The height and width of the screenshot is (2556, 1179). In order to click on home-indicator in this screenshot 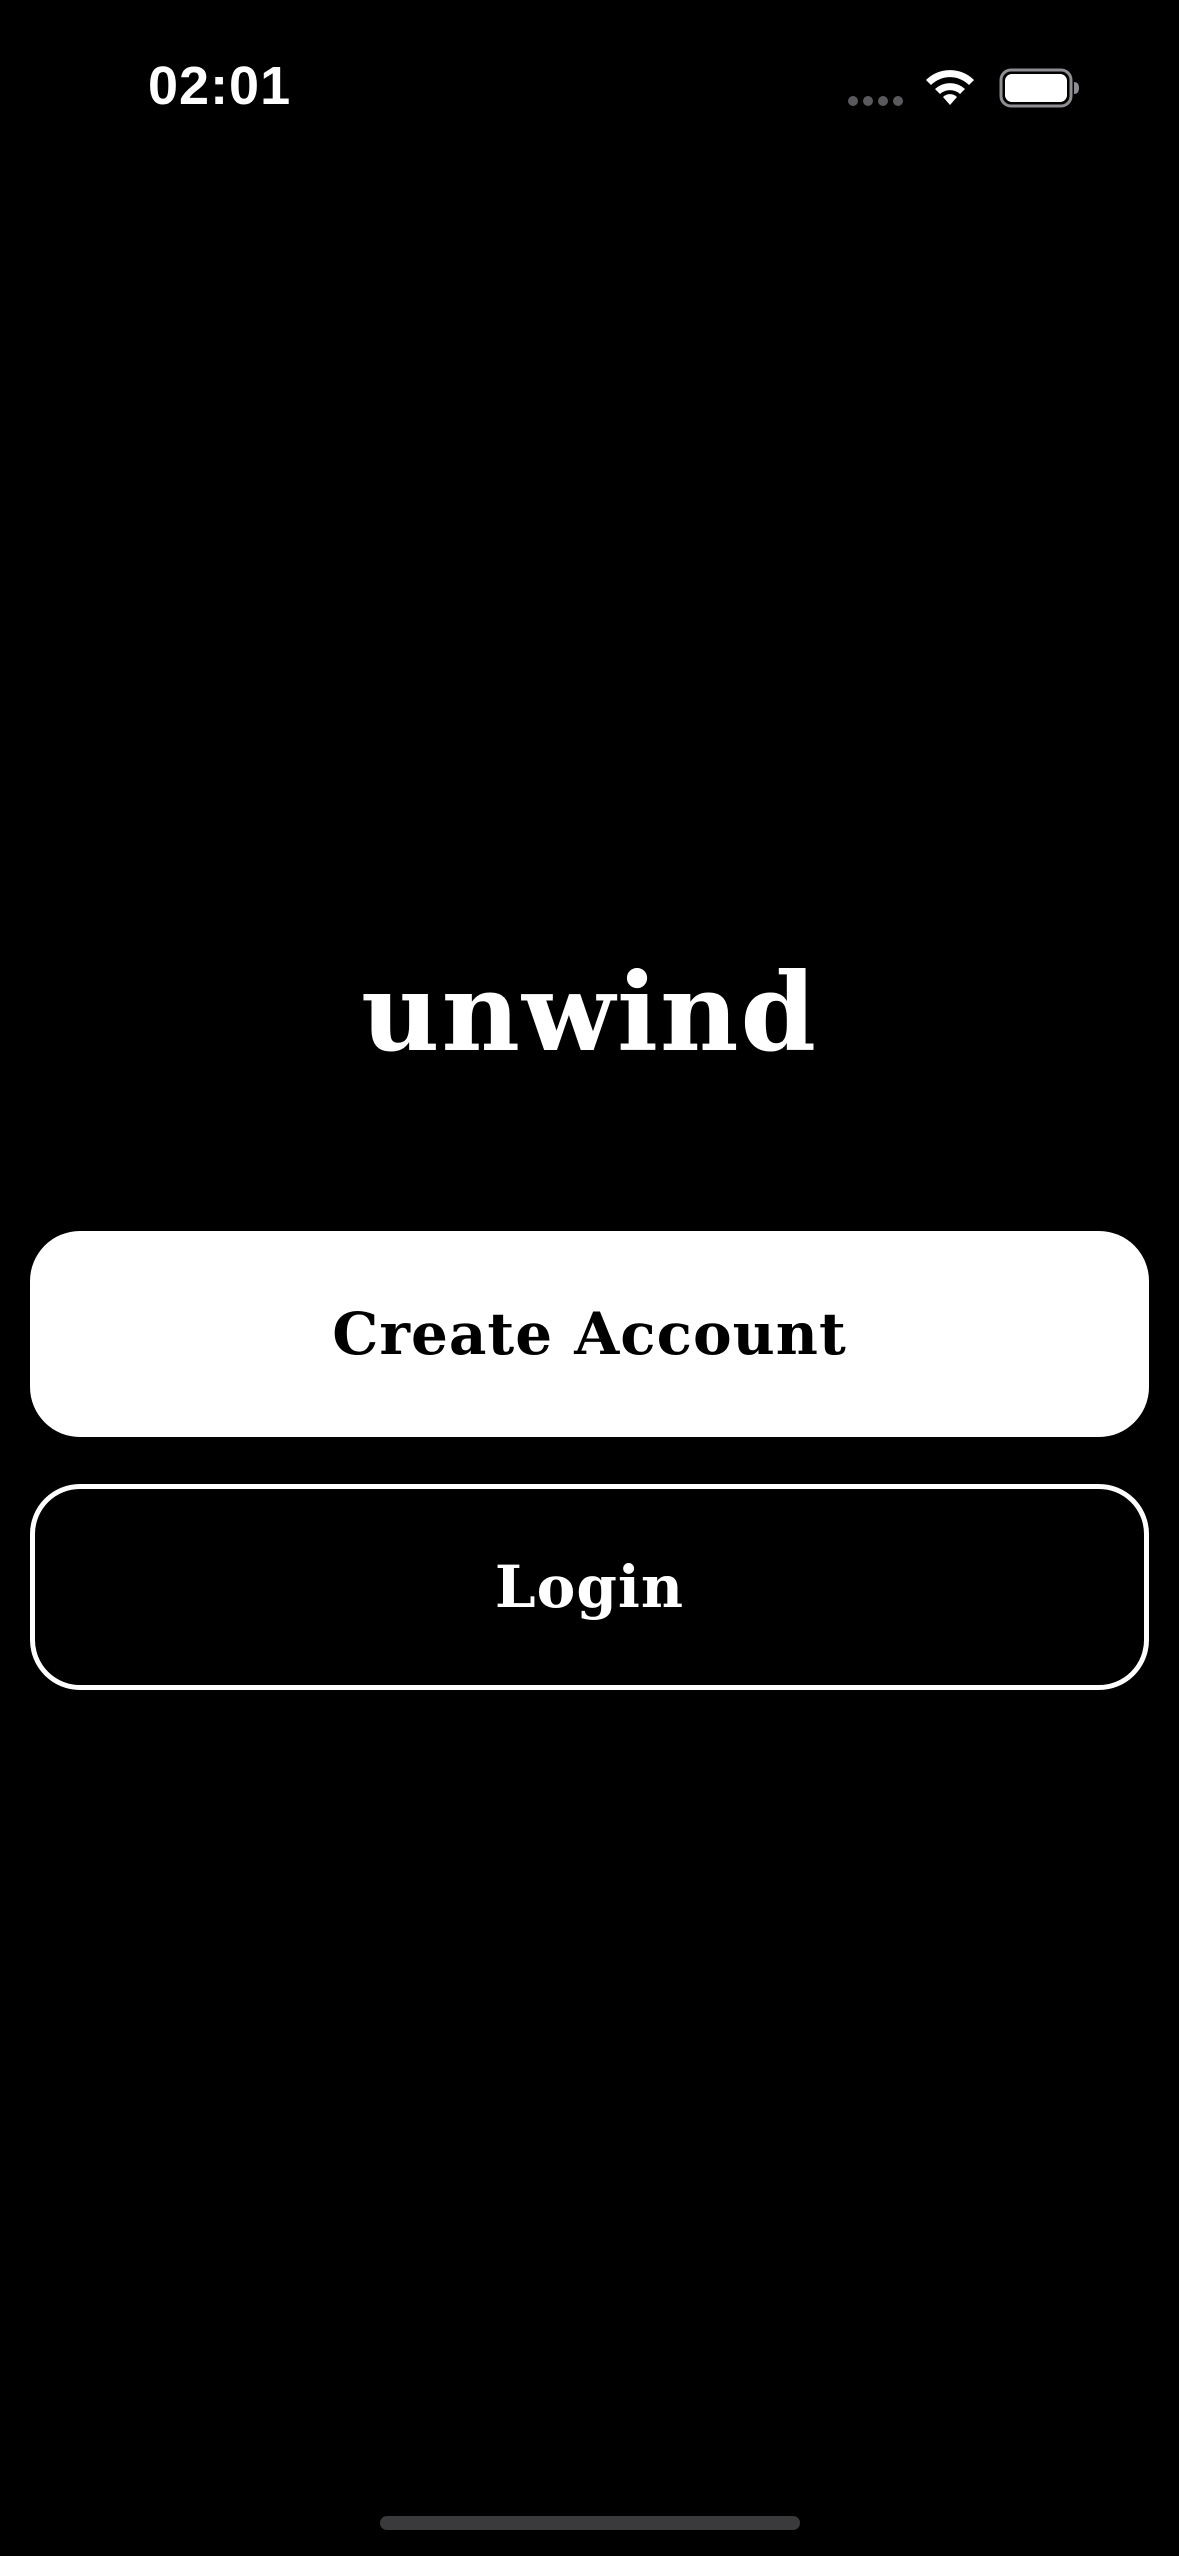, I will do `click(590, 2523)`.